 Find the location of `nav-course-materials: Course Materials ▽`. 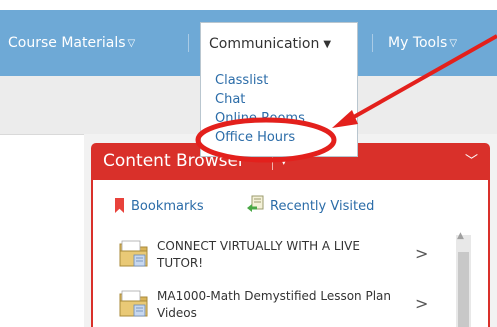

nav-course-materials: Course Materials ▽ is located at coordinates (71, 43).